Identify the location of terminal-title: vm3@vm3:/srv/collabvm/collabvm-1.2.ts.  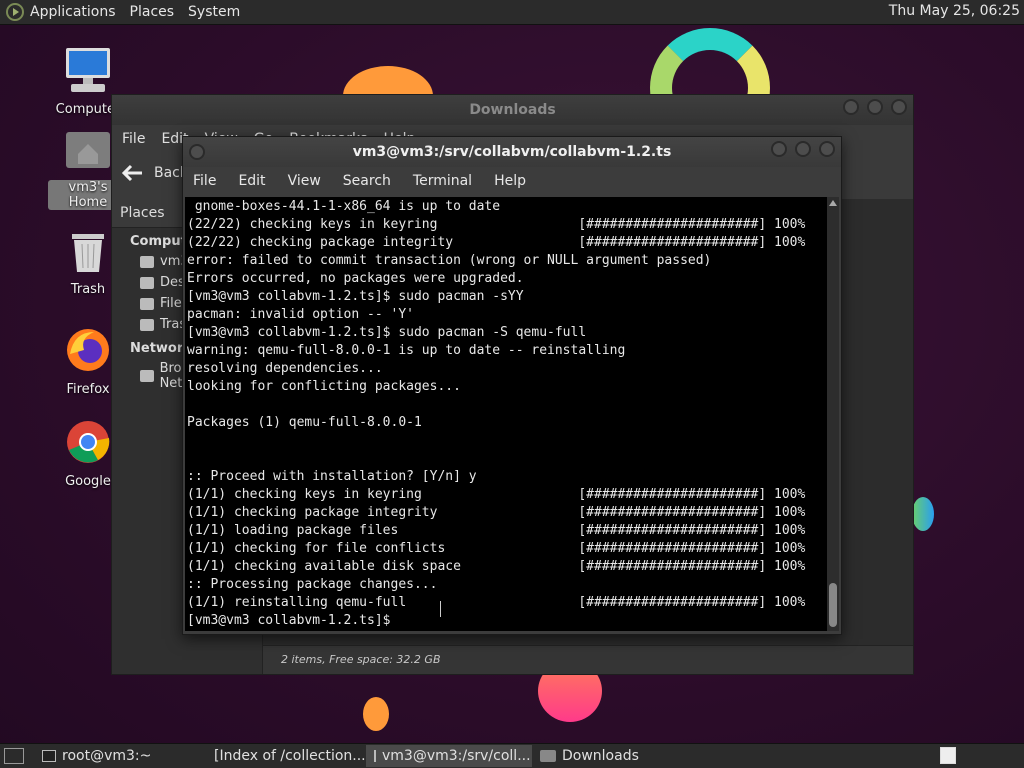
(512, 152).